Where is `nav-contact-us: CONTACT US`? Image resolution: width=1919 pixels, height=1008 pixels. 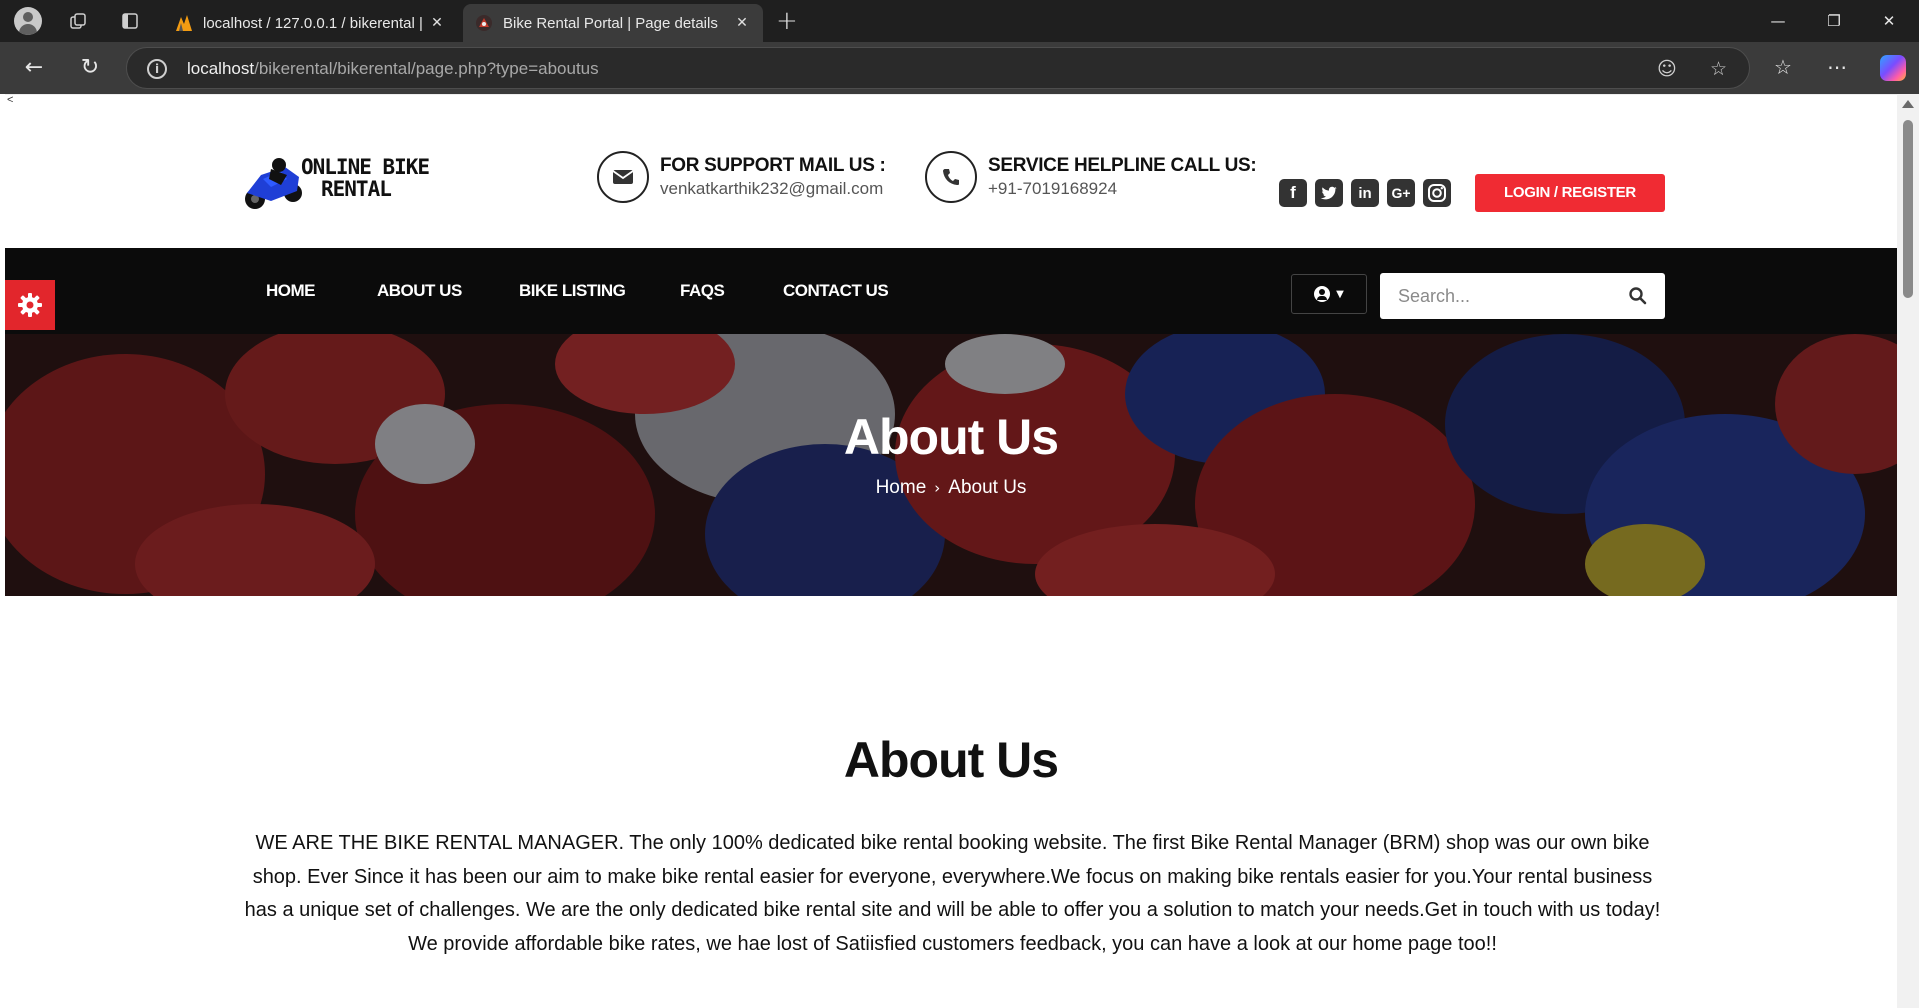
nav-contact-us: CONTACT US is located at coordinates (836, 291).